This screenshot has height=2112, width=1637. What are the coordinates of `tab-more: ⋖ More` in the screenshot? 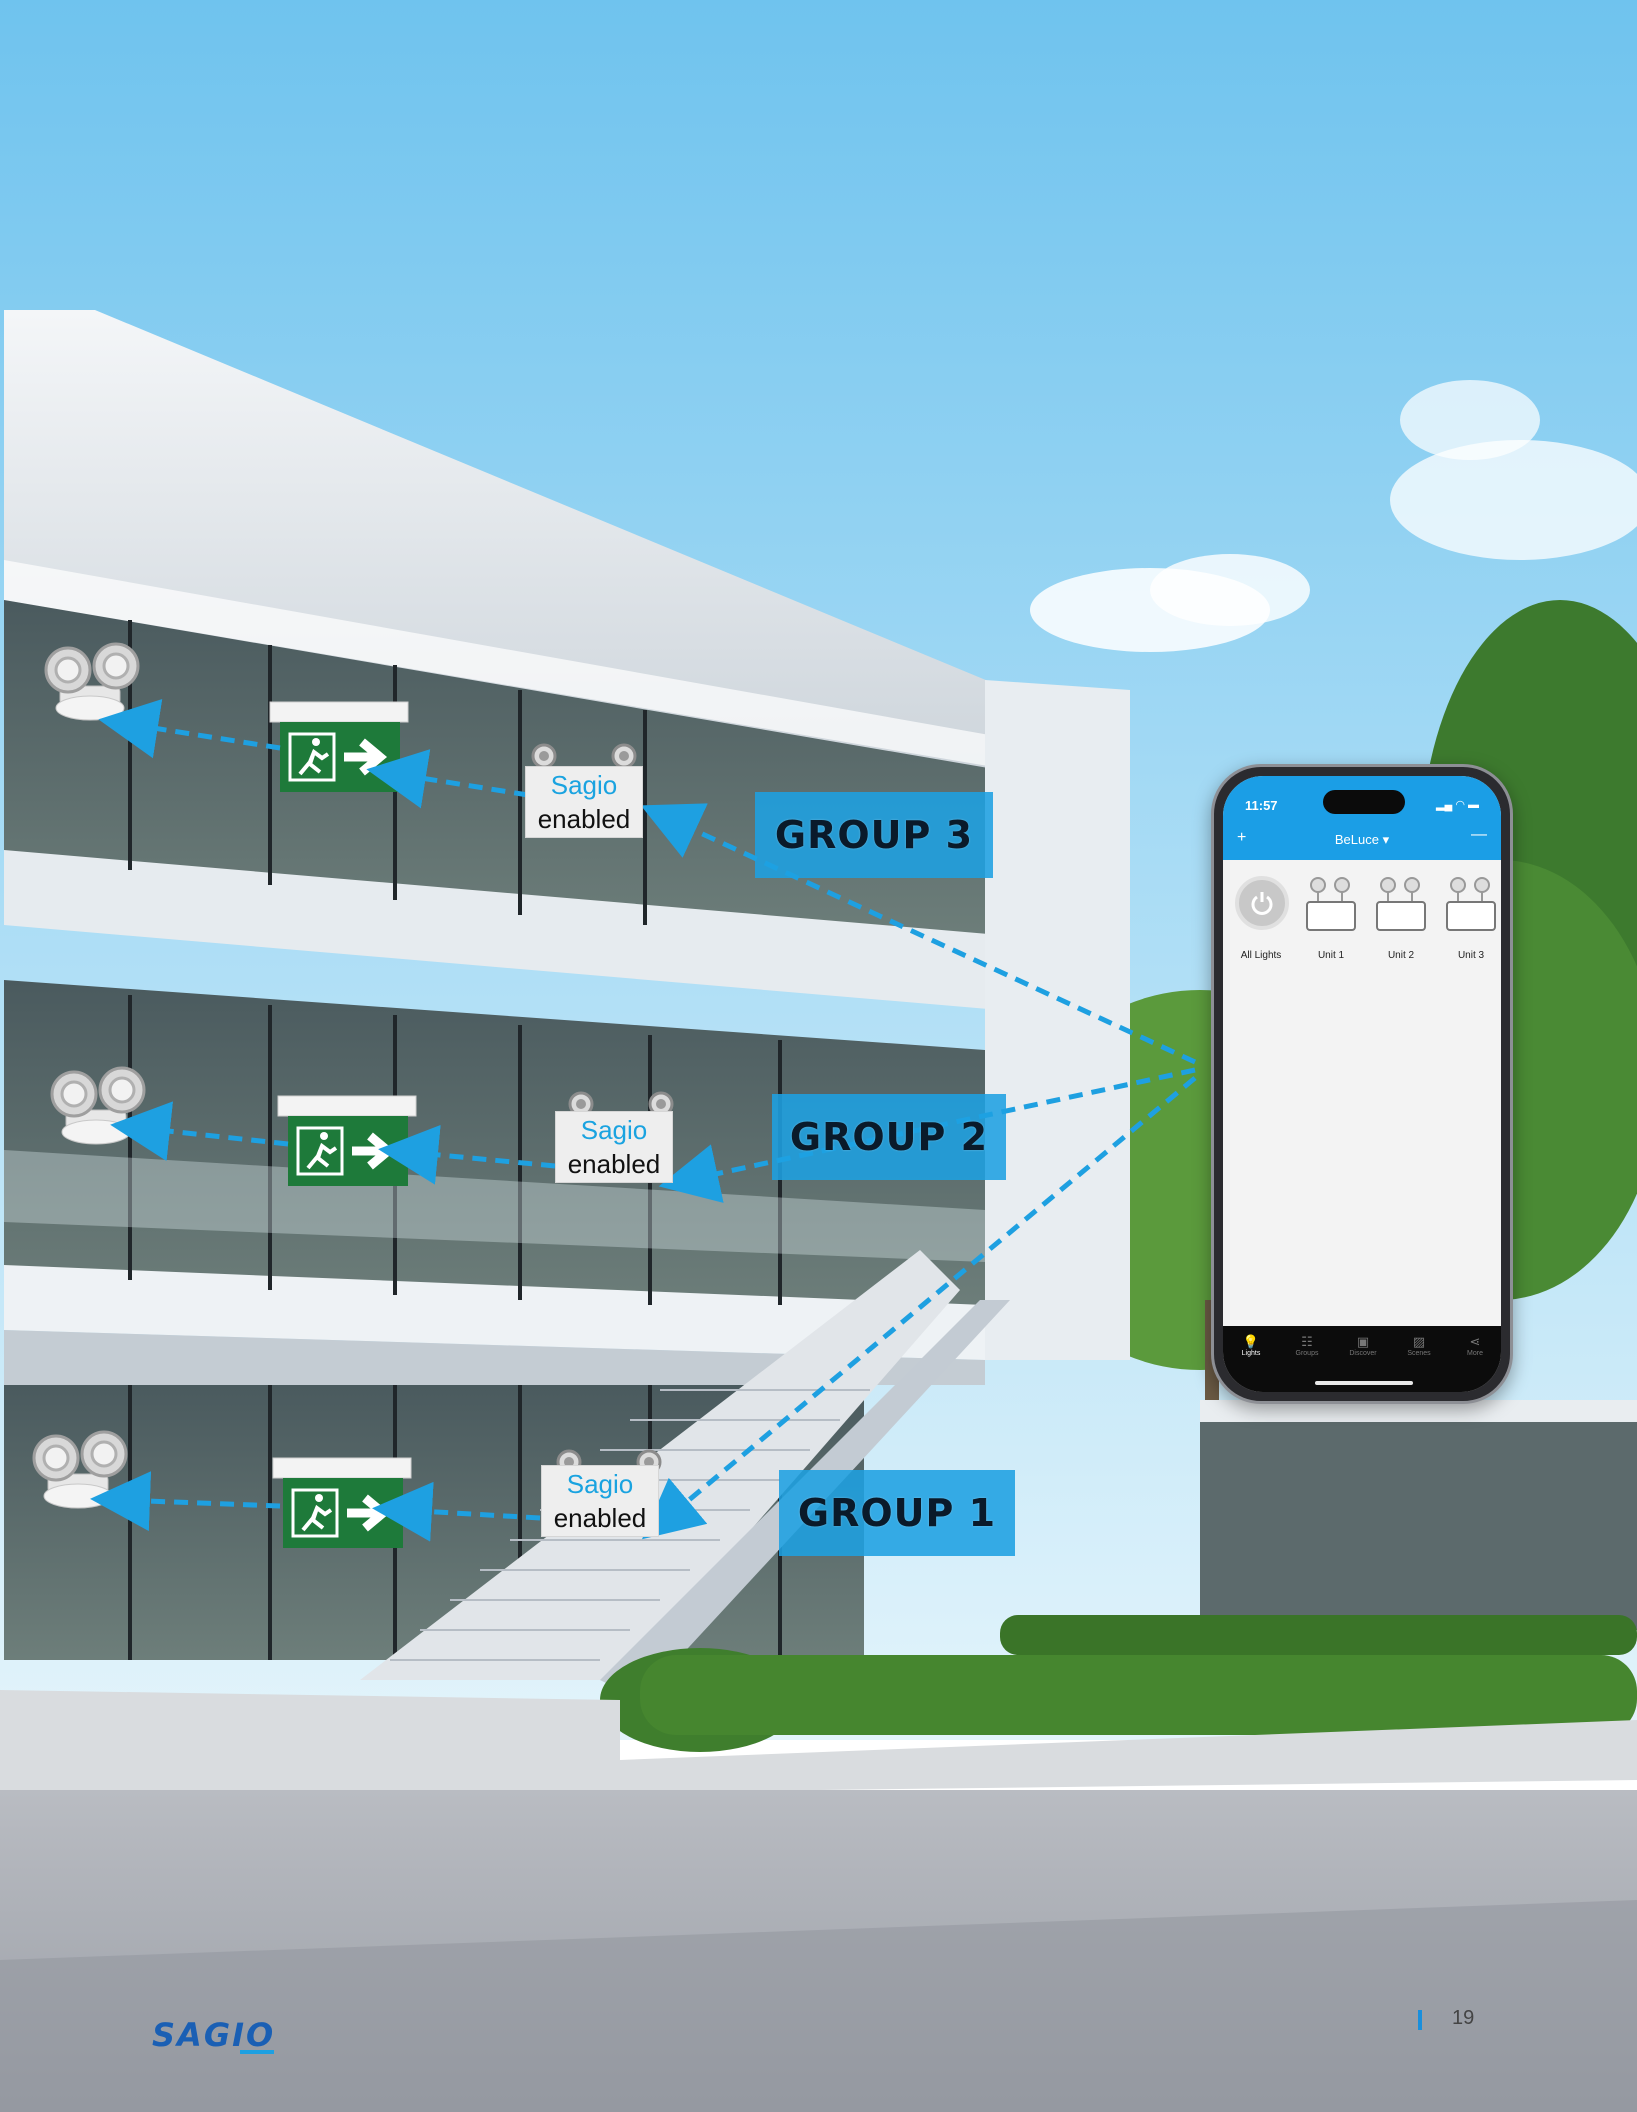 It's located at (1474, 1345).